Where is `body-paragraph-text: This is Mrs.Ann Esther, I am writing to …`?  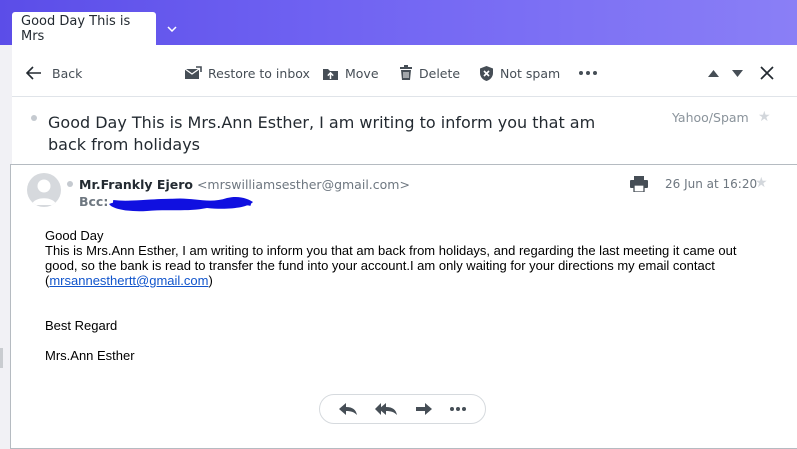
body-paragraph-text: This is Mrs.Ann Esther, I am writing to … is located at coordinates (391, 258).